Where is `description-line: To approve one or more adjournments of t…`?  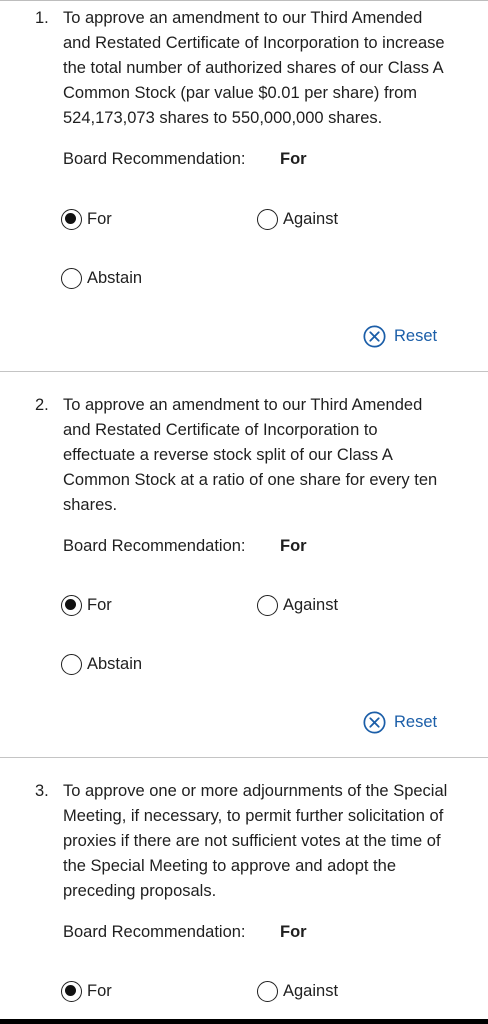
description-line: To approve one or more adjournments of t… is located at coordinates (255, 791).